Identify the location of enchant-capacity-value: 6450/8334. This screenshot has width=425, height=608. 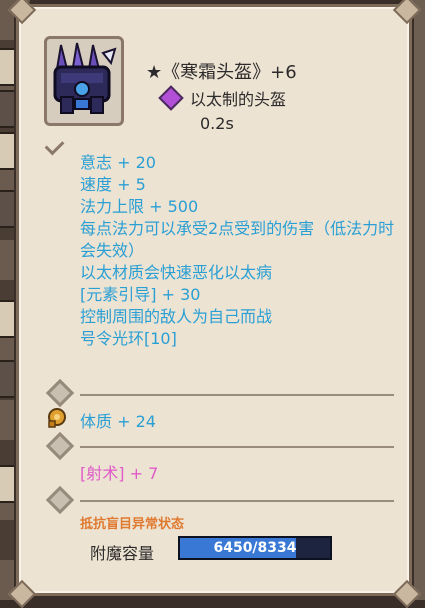
(255, 548).